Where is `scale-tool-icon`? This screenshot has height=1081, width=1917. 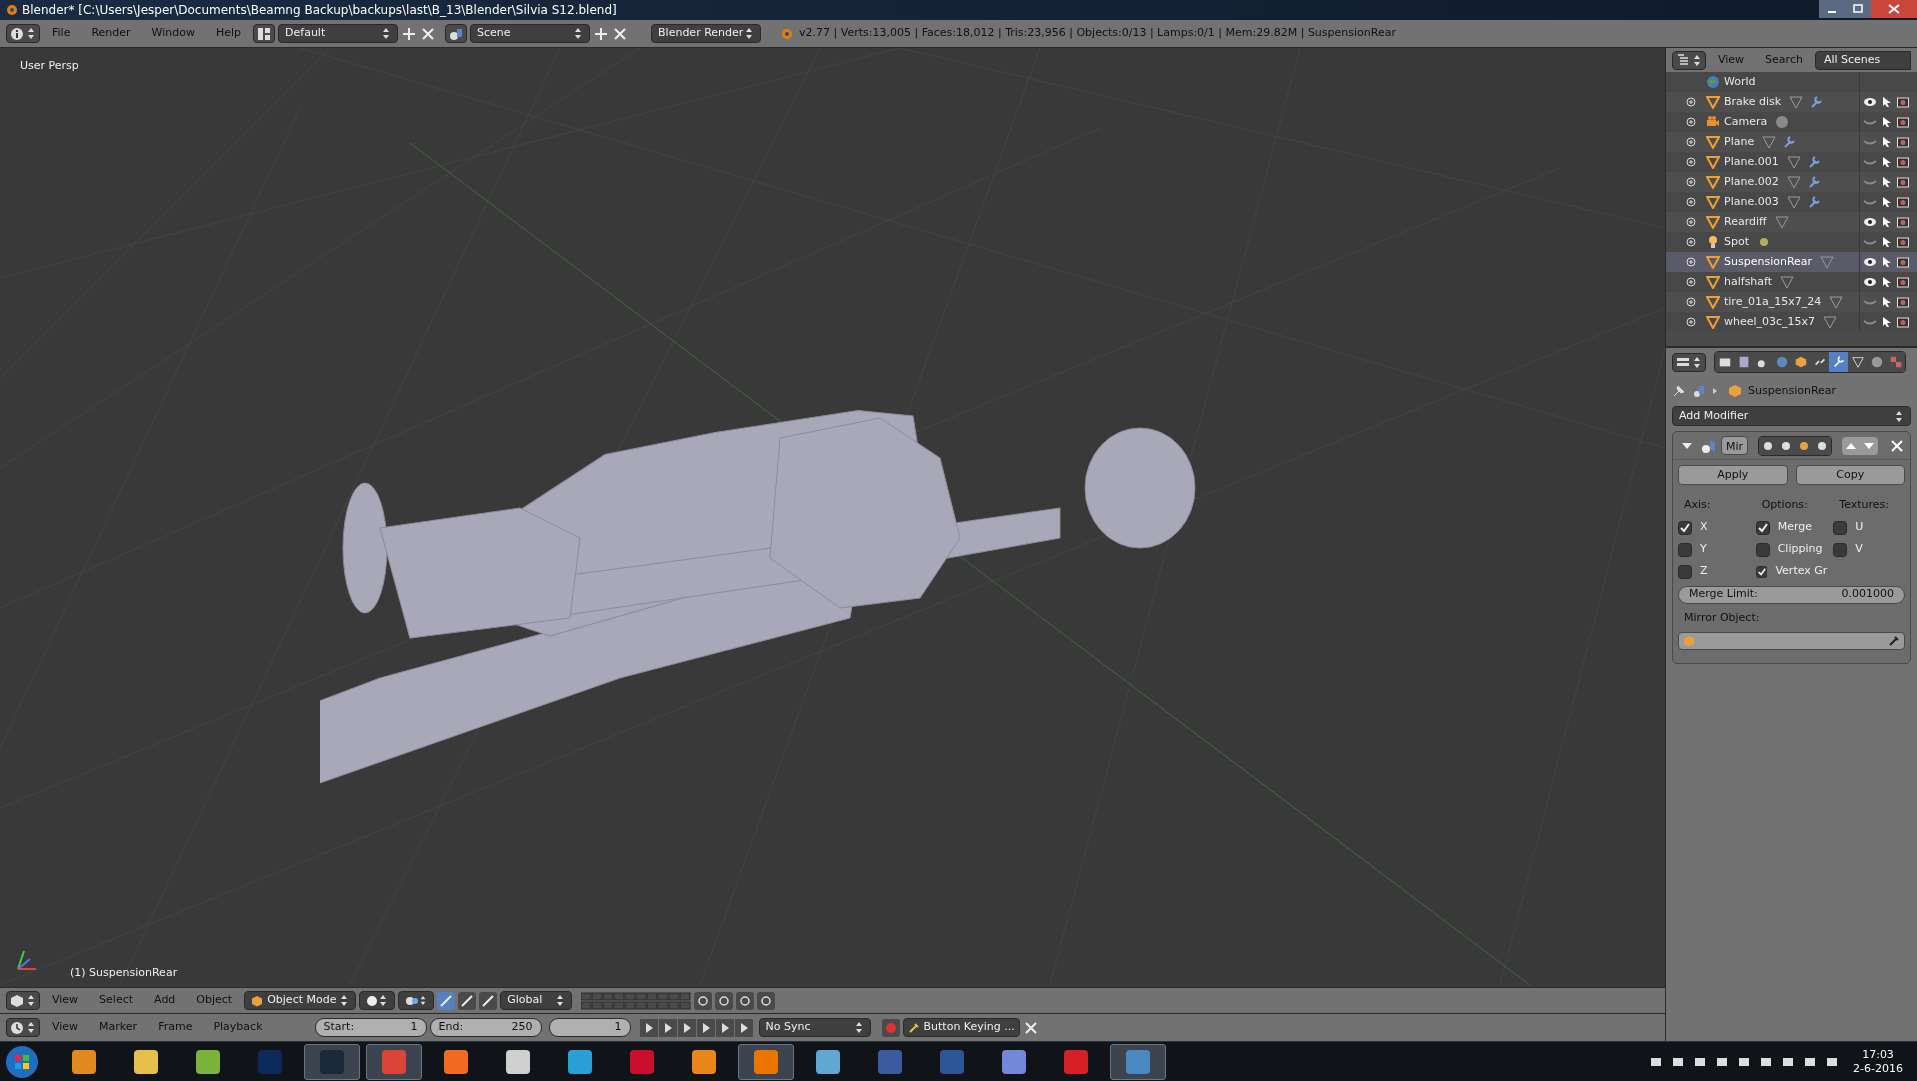 scale-tool-icon is located at coordinates (488, 1000).